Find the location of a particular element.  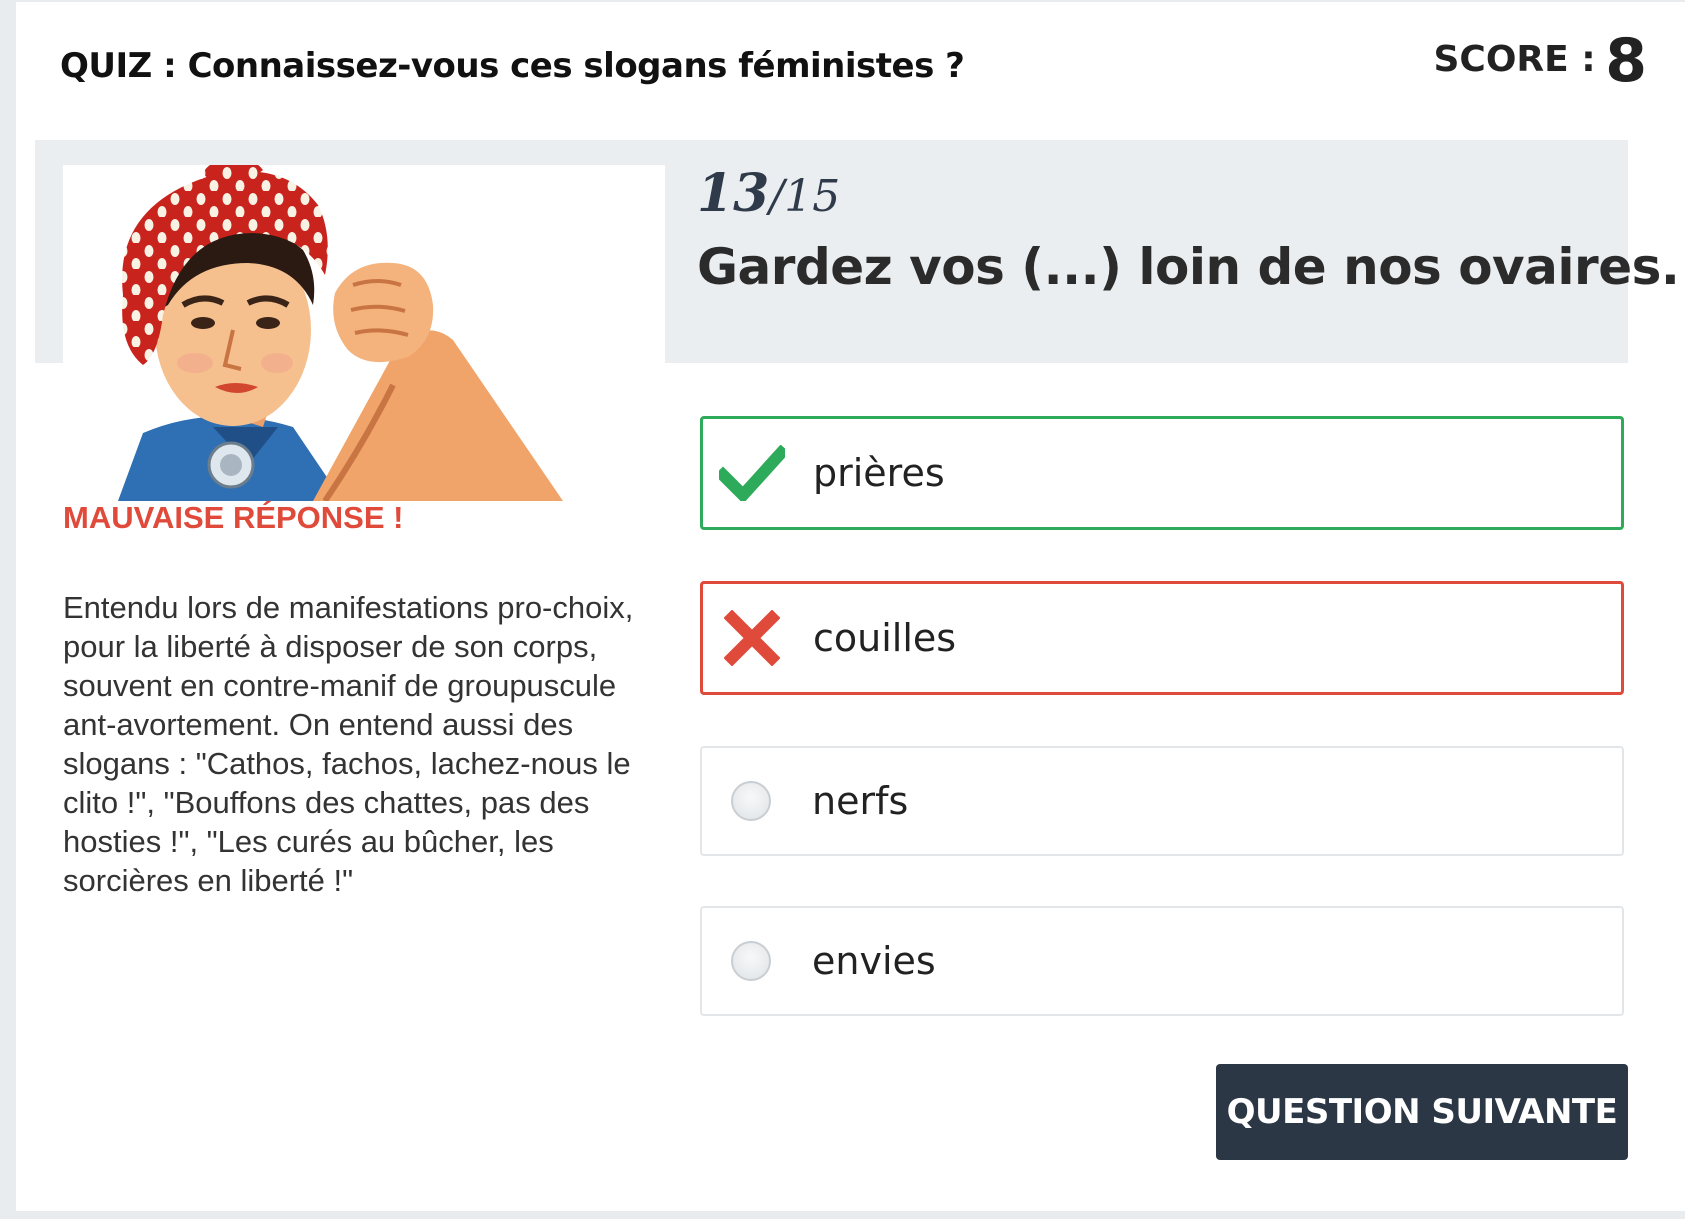

answer-option-3: nerfs is located at coordinates (1162, 801).